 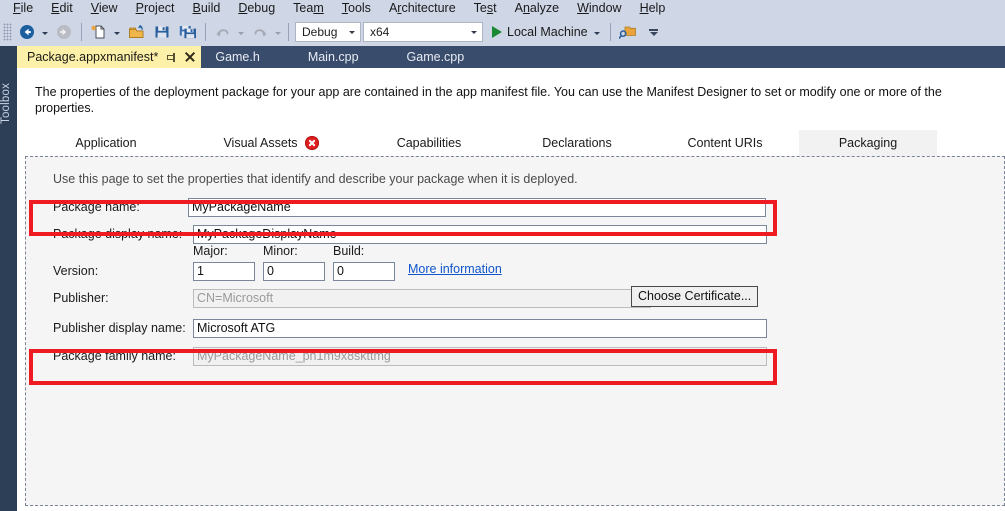 What do you see at coordinates (422, 9) in the screenshot?
I see `menu-architecture: Architecture` at bounding box center [422, 9].